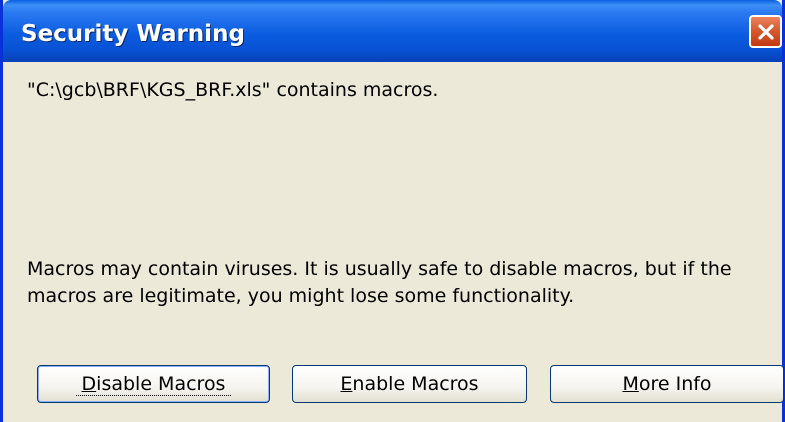 This screenshot has height=422, width=785. I want to click on disable-label-rest: isable Macros, so click(161, 383).